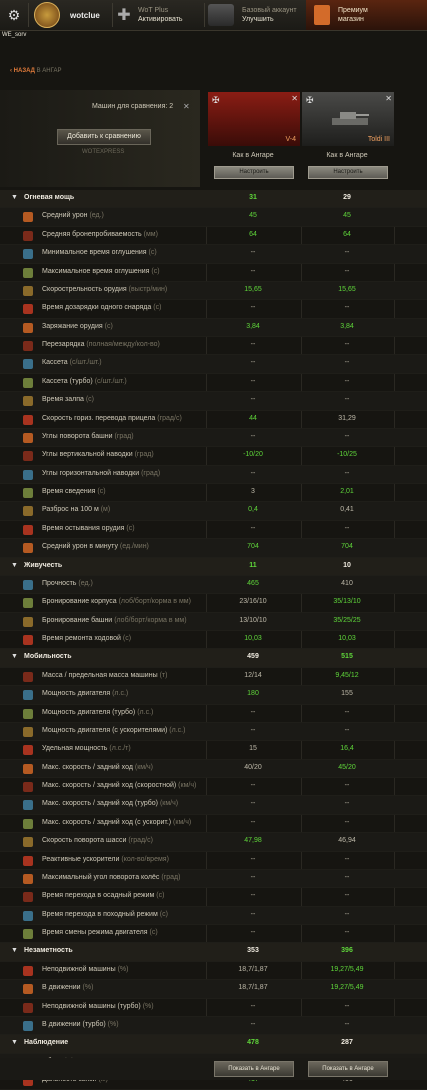 The width and height of the screenshot is (427, 1090). Describe the element at coordinates (252, 15) in the screenshot. I see `base-account-button: Базовый аккаунт Улучшить` at that location.